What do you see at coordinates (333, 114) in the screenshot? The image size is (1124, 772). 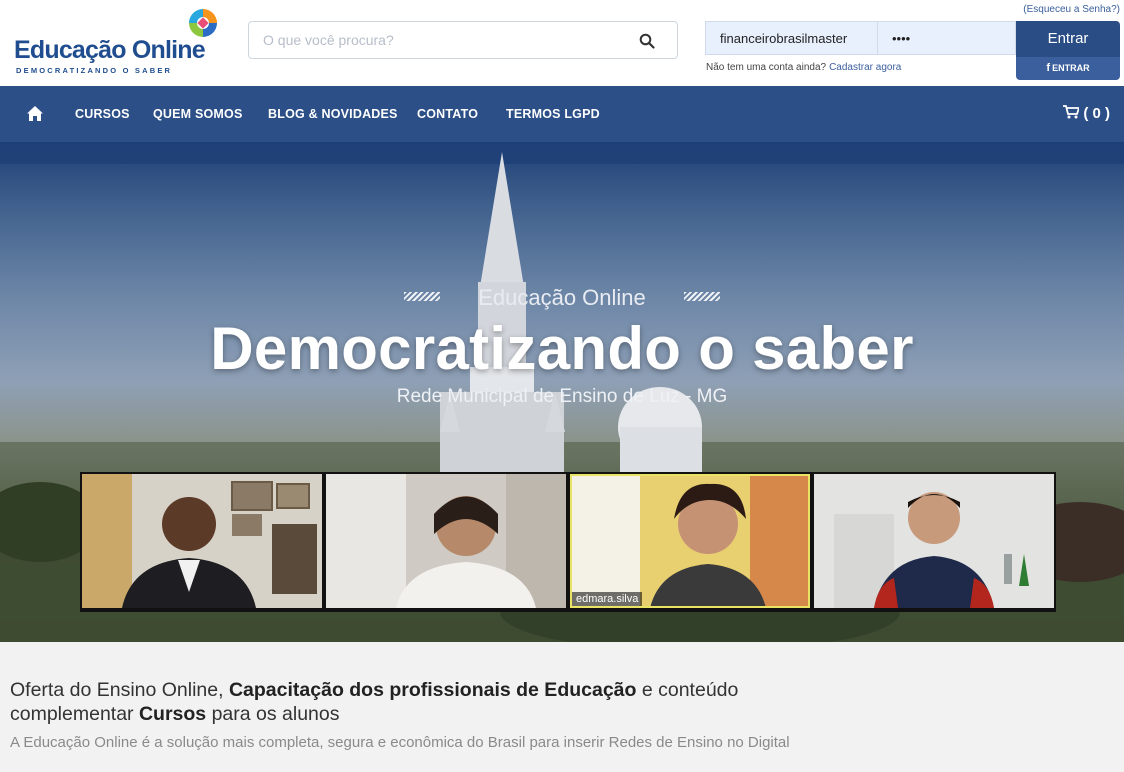 I see `nav-item-blog: BLOG & NOVIDADES` at bounding box center [333, 114].